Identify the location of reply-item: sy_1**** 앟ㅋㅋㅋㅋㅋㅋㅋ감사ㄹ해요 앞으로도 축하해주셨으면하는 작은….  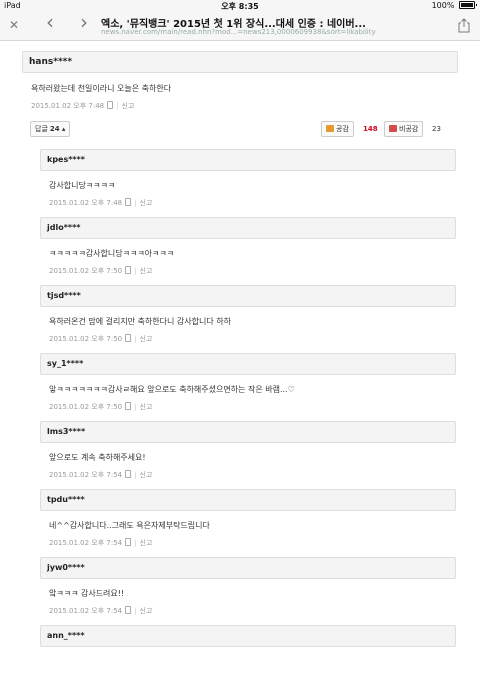
(240, 387).